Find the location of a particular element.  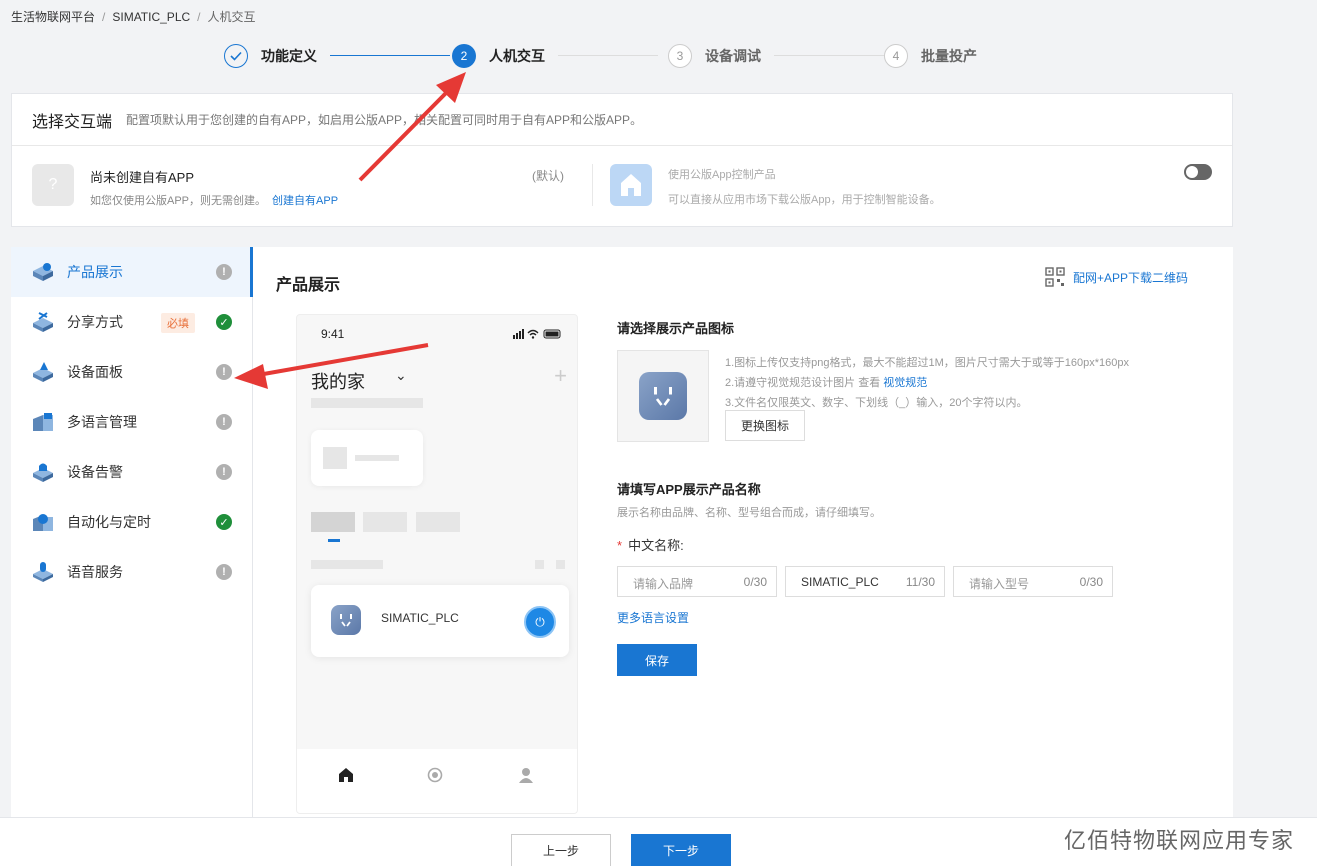

language-icon is located at coordinates (43, 422).